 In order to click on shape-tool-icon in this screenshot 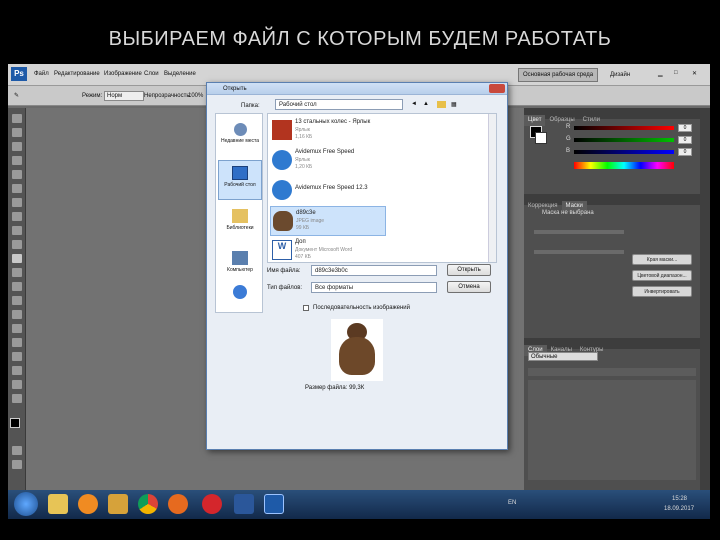, I will do `click(17, 356)`.